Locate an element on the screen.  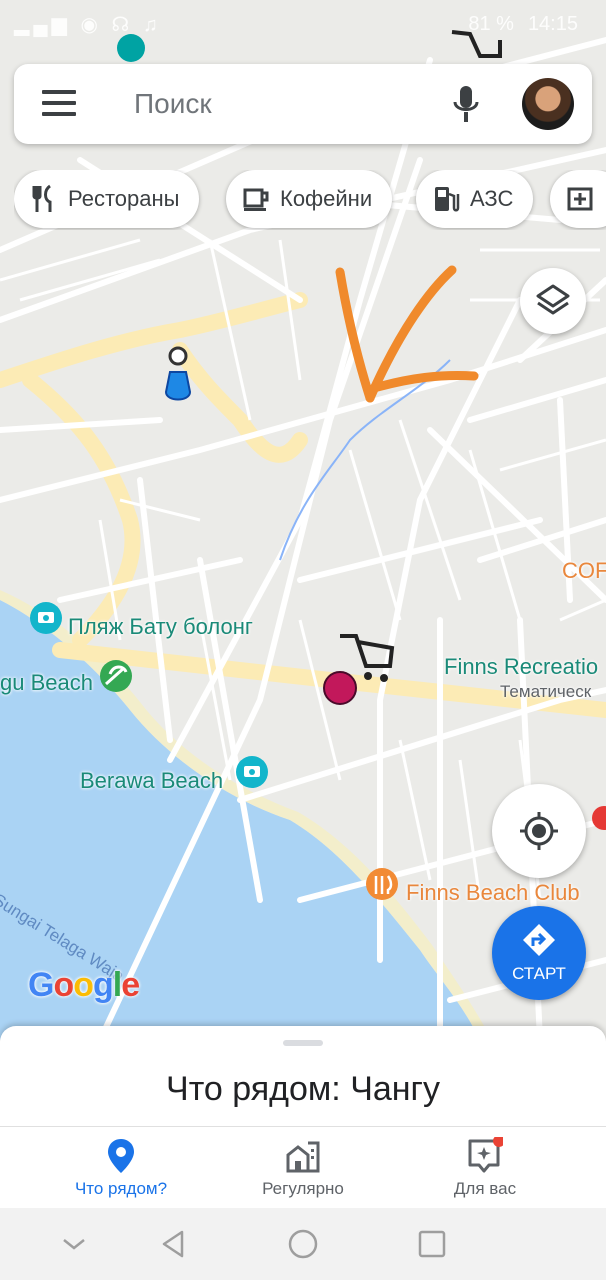
map-label-canggu-beach: gu Beach is located at coordinates (46, 683).